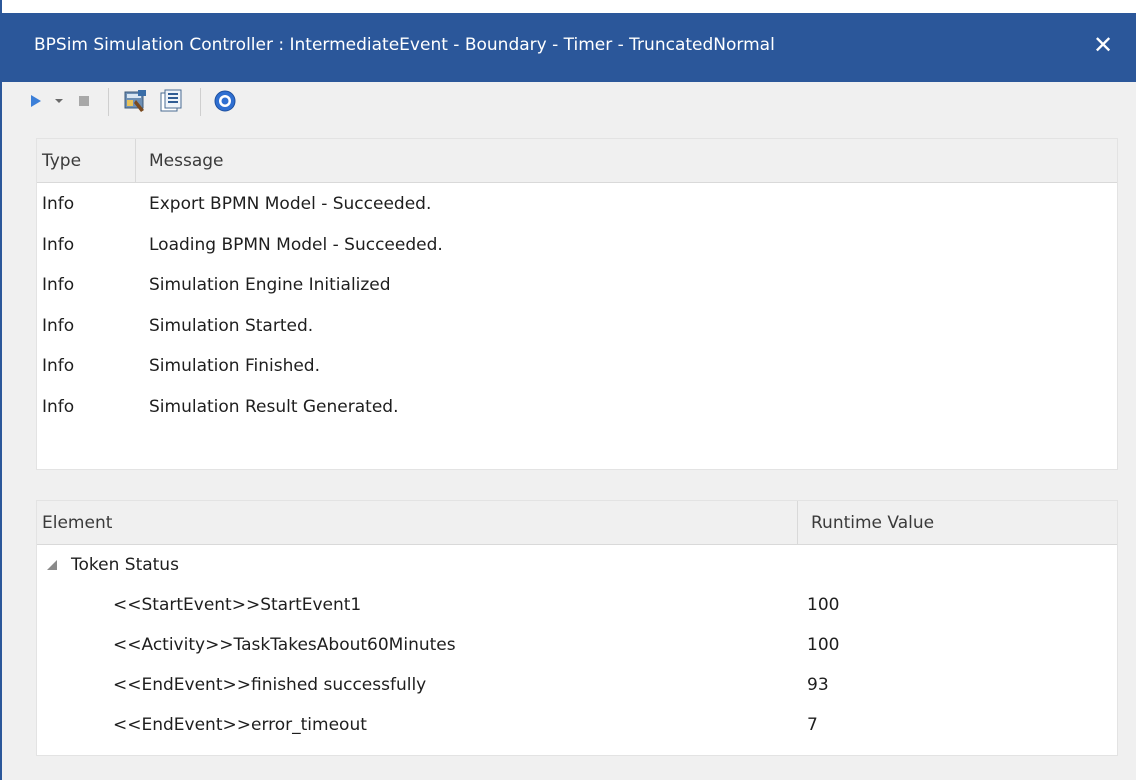  What do you see at coordinates (296, 244) in the screenshot?
I see `message-text: Loading BPMN Model - Succeeded.` at bounding box center [296, 244].